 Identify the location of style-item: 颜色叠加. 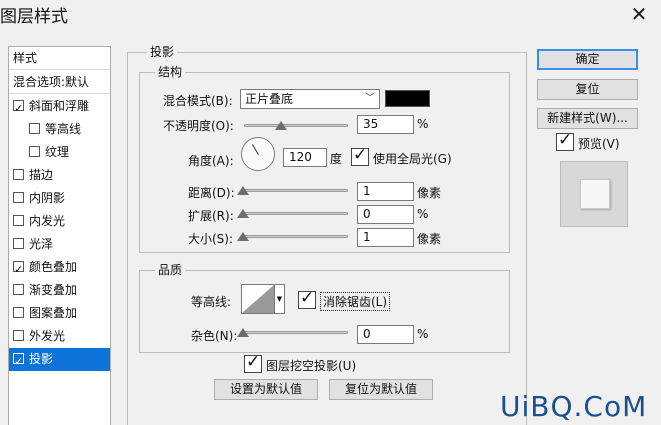
(59, 268).